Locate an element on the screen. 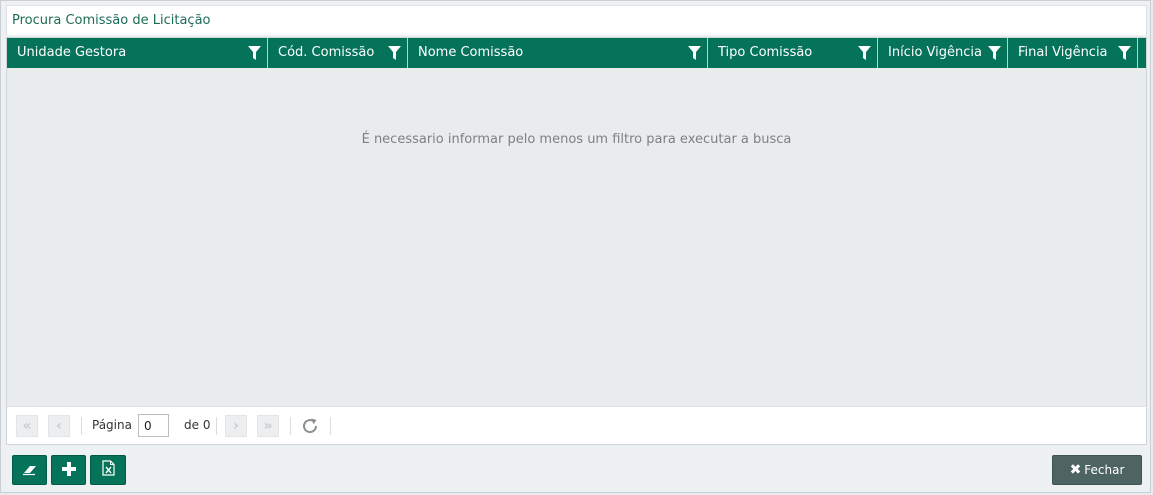 The width and height of the screenshot is (1153, 495). chevron-left-icon: ‹ is located at coordinates (59, 426).